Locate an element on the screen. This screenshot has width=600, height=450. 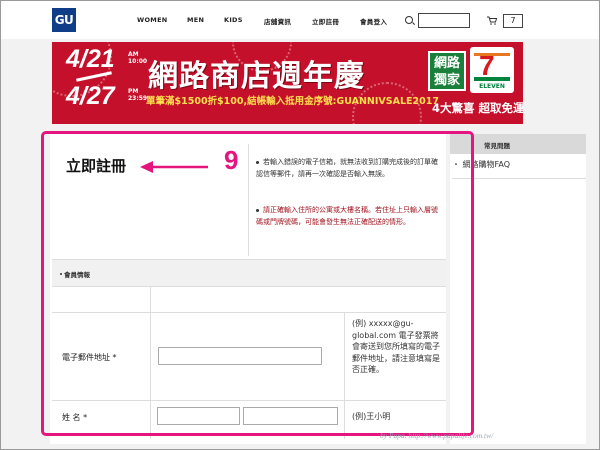
banner-end-time: PM 23:59 is located at coordinates (138, 95).